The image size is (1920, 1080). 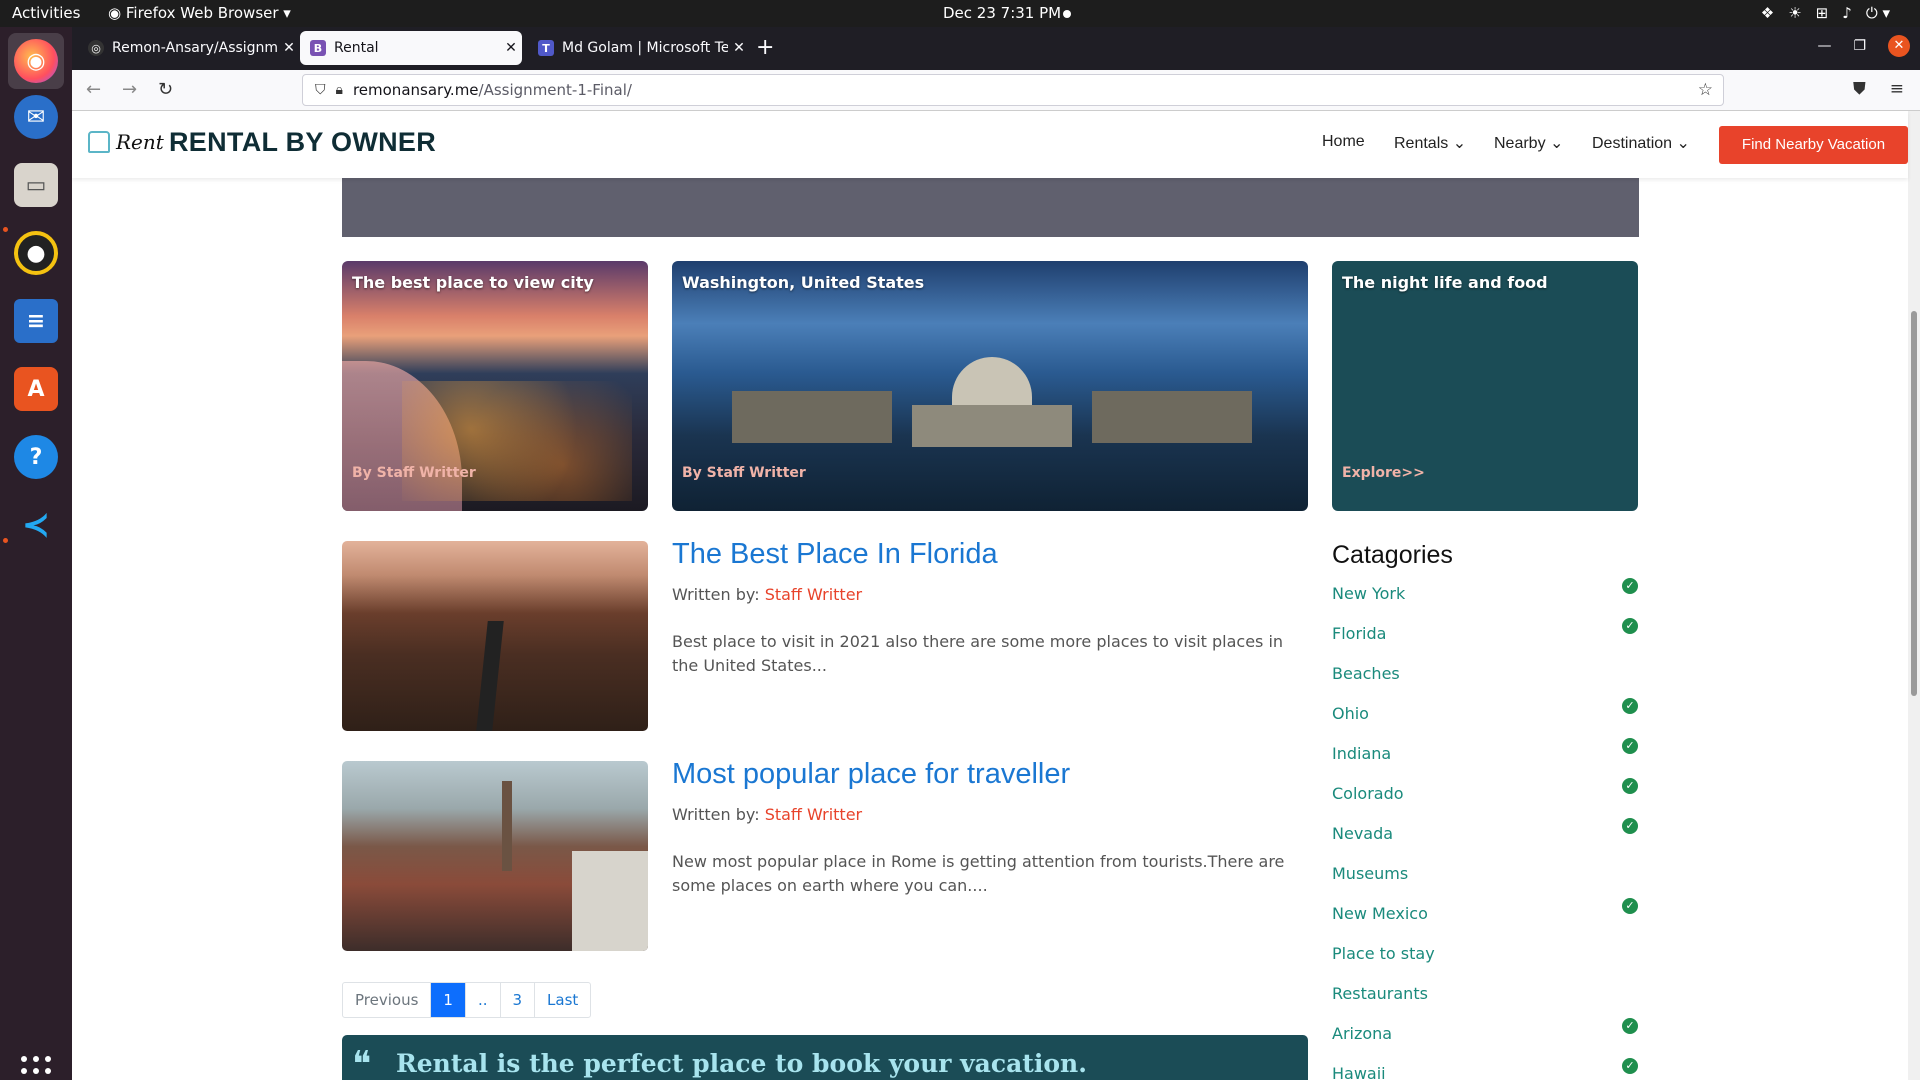 What do you see at coordinates (1359, 1072) in the screenshot?
I see `category-label: Hawaii` at bounding box center [1359, 1072].